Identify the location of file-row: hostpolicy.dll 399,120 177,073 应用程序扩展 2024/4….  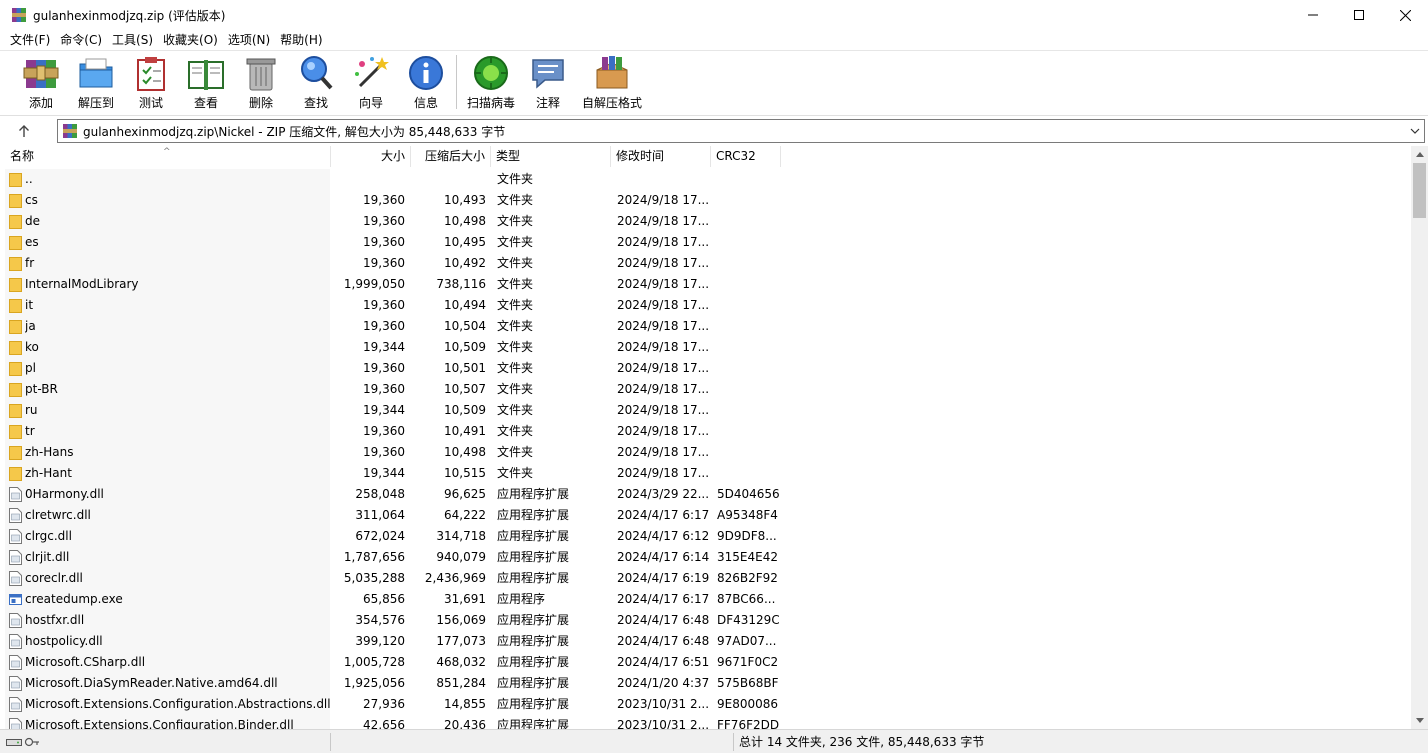
(708, 641).